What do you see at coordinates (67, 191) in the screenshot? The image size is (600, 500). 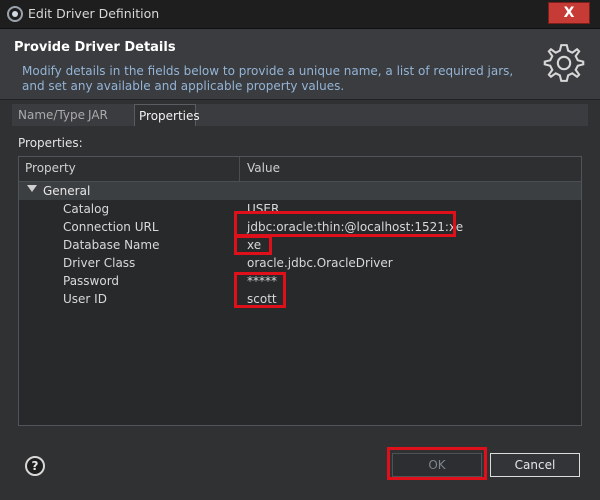 I see `group-label: General` at bounding box center [67, 191].